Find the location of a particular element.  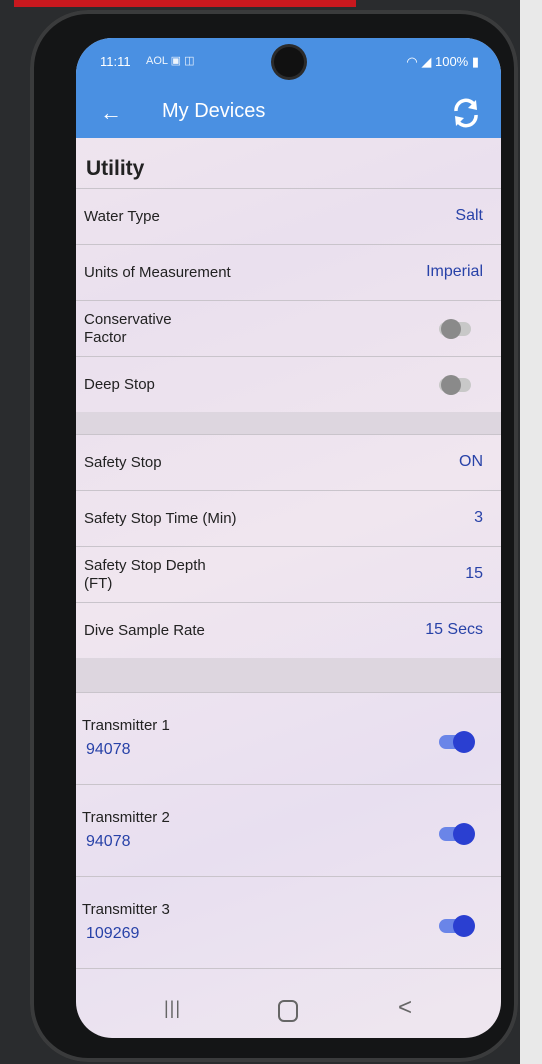

setting-value: ON is located at coordinates (471, 462).